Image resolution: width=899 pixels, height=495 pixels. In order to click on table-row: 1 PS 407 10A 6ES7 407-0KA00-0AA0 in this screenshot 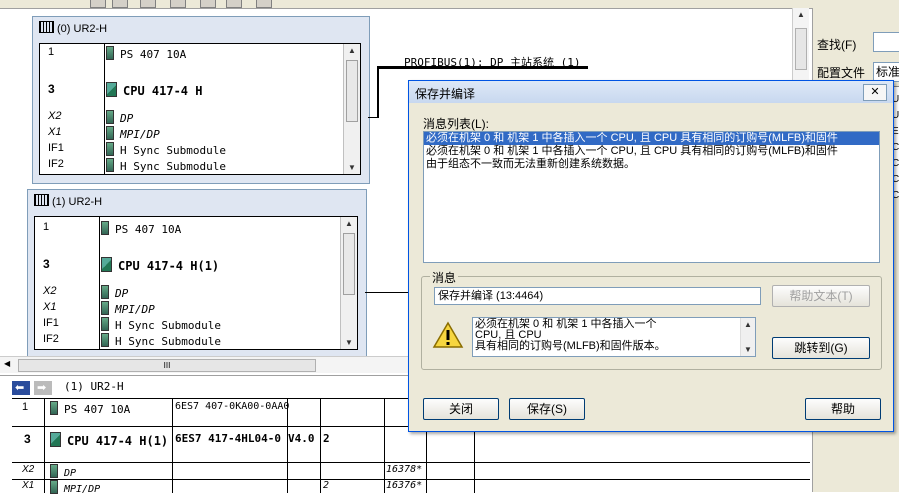, I will do `click(242, 413)`.